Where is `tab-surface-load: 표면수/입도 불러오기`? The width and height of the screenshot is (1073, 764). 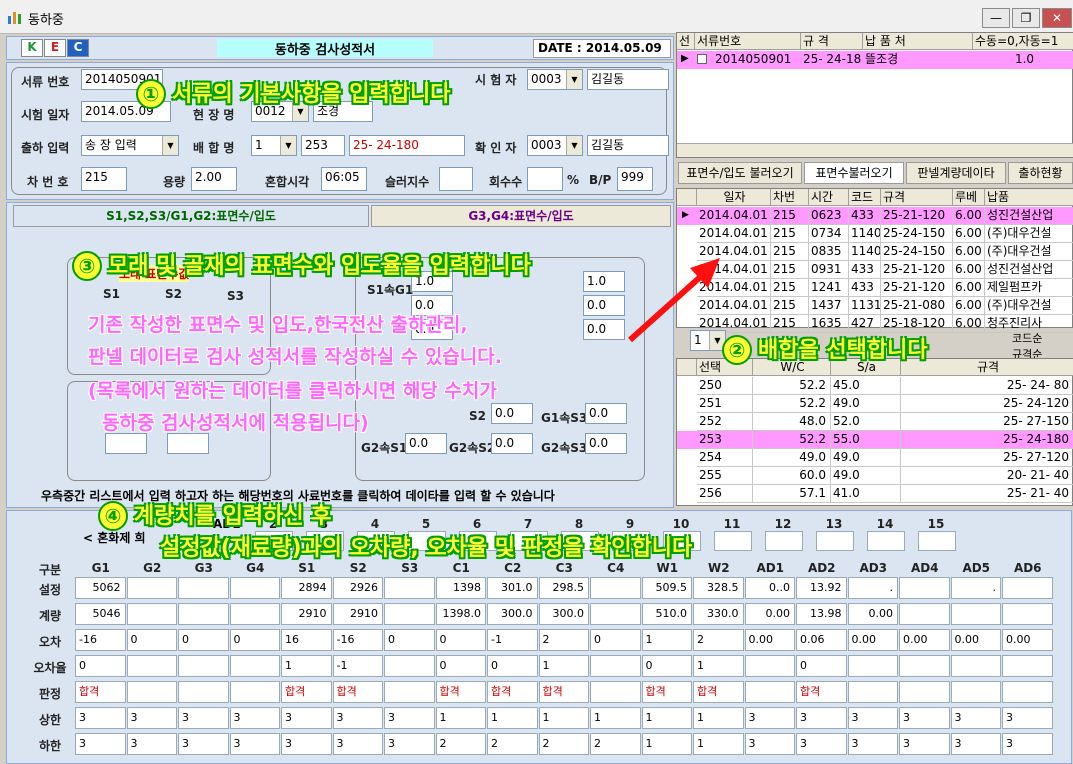 tab-surface-load: 표면수/입도 불러오기 is located at coordinates (740, 173).